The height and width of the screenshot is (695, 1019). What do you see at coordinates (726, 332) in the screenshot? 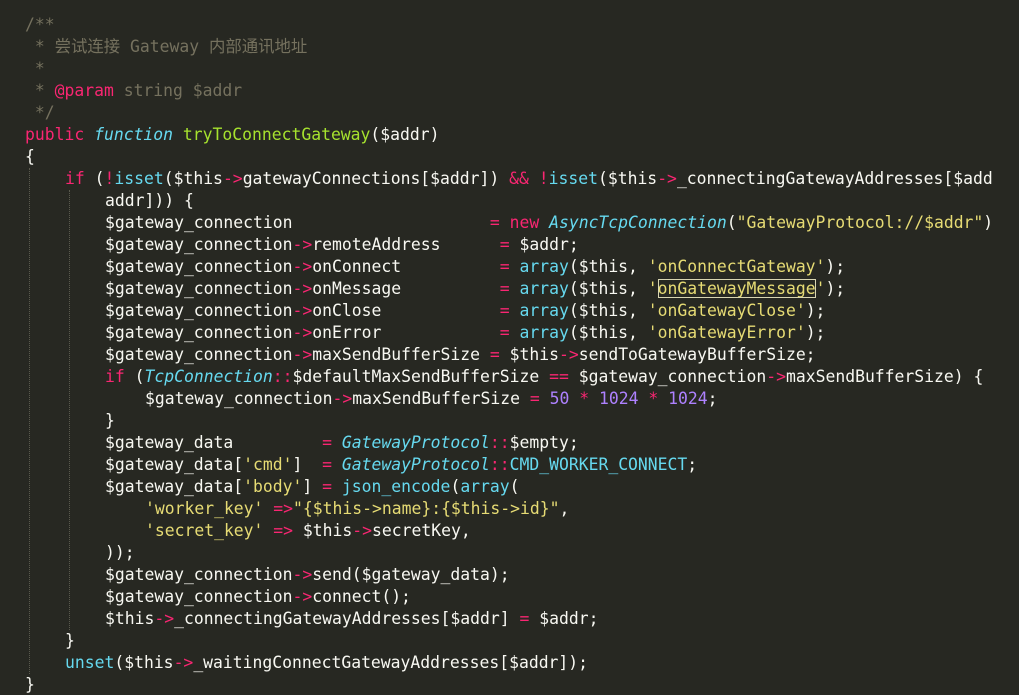
I see `code-token: 'onGatewayError'` at bounding box center [726, 332].